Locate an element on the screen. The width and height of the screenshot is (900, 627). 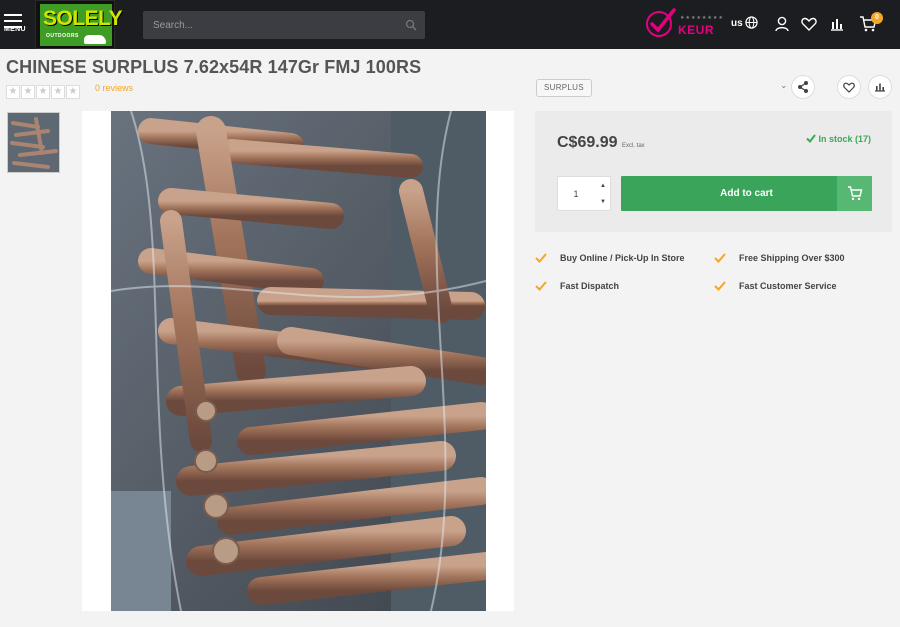
category-tag: SURPLUS is located at coordinates (564, 88).